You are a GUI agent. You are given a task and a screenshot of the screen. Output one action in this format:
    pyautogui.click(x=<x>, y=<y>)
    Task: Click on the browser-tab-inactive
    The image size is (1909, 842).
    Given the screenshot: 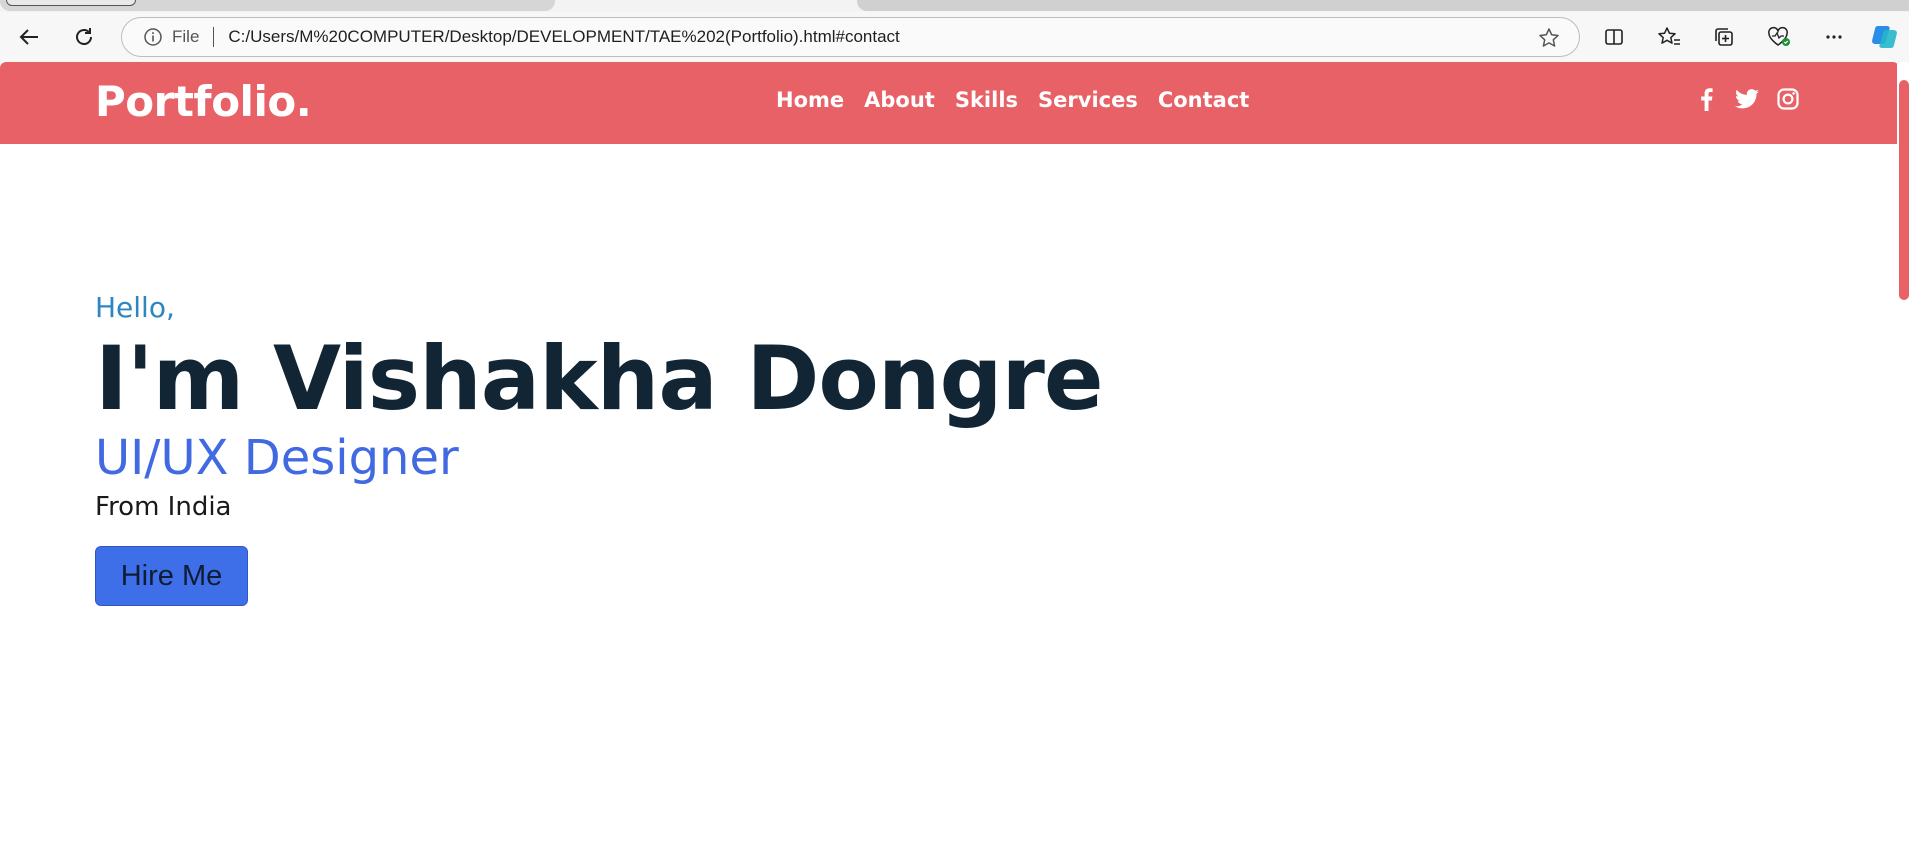 What is the action you would take?
    pyautogui.click(x=1383, y=5)
    